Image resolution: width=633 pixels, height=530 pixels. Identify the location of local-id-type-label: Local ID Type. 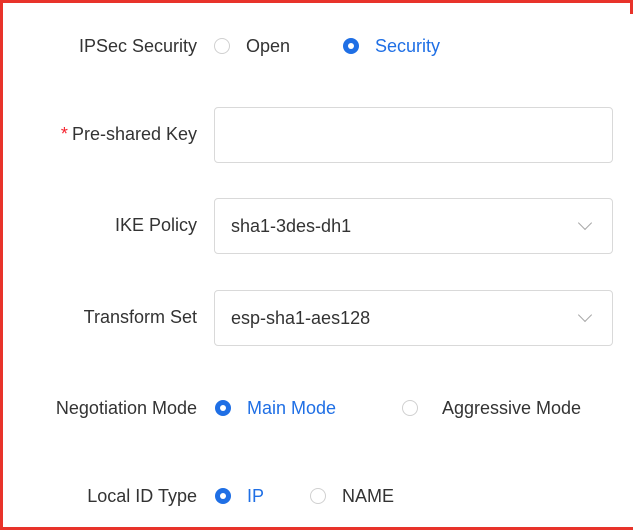
(142, 496).